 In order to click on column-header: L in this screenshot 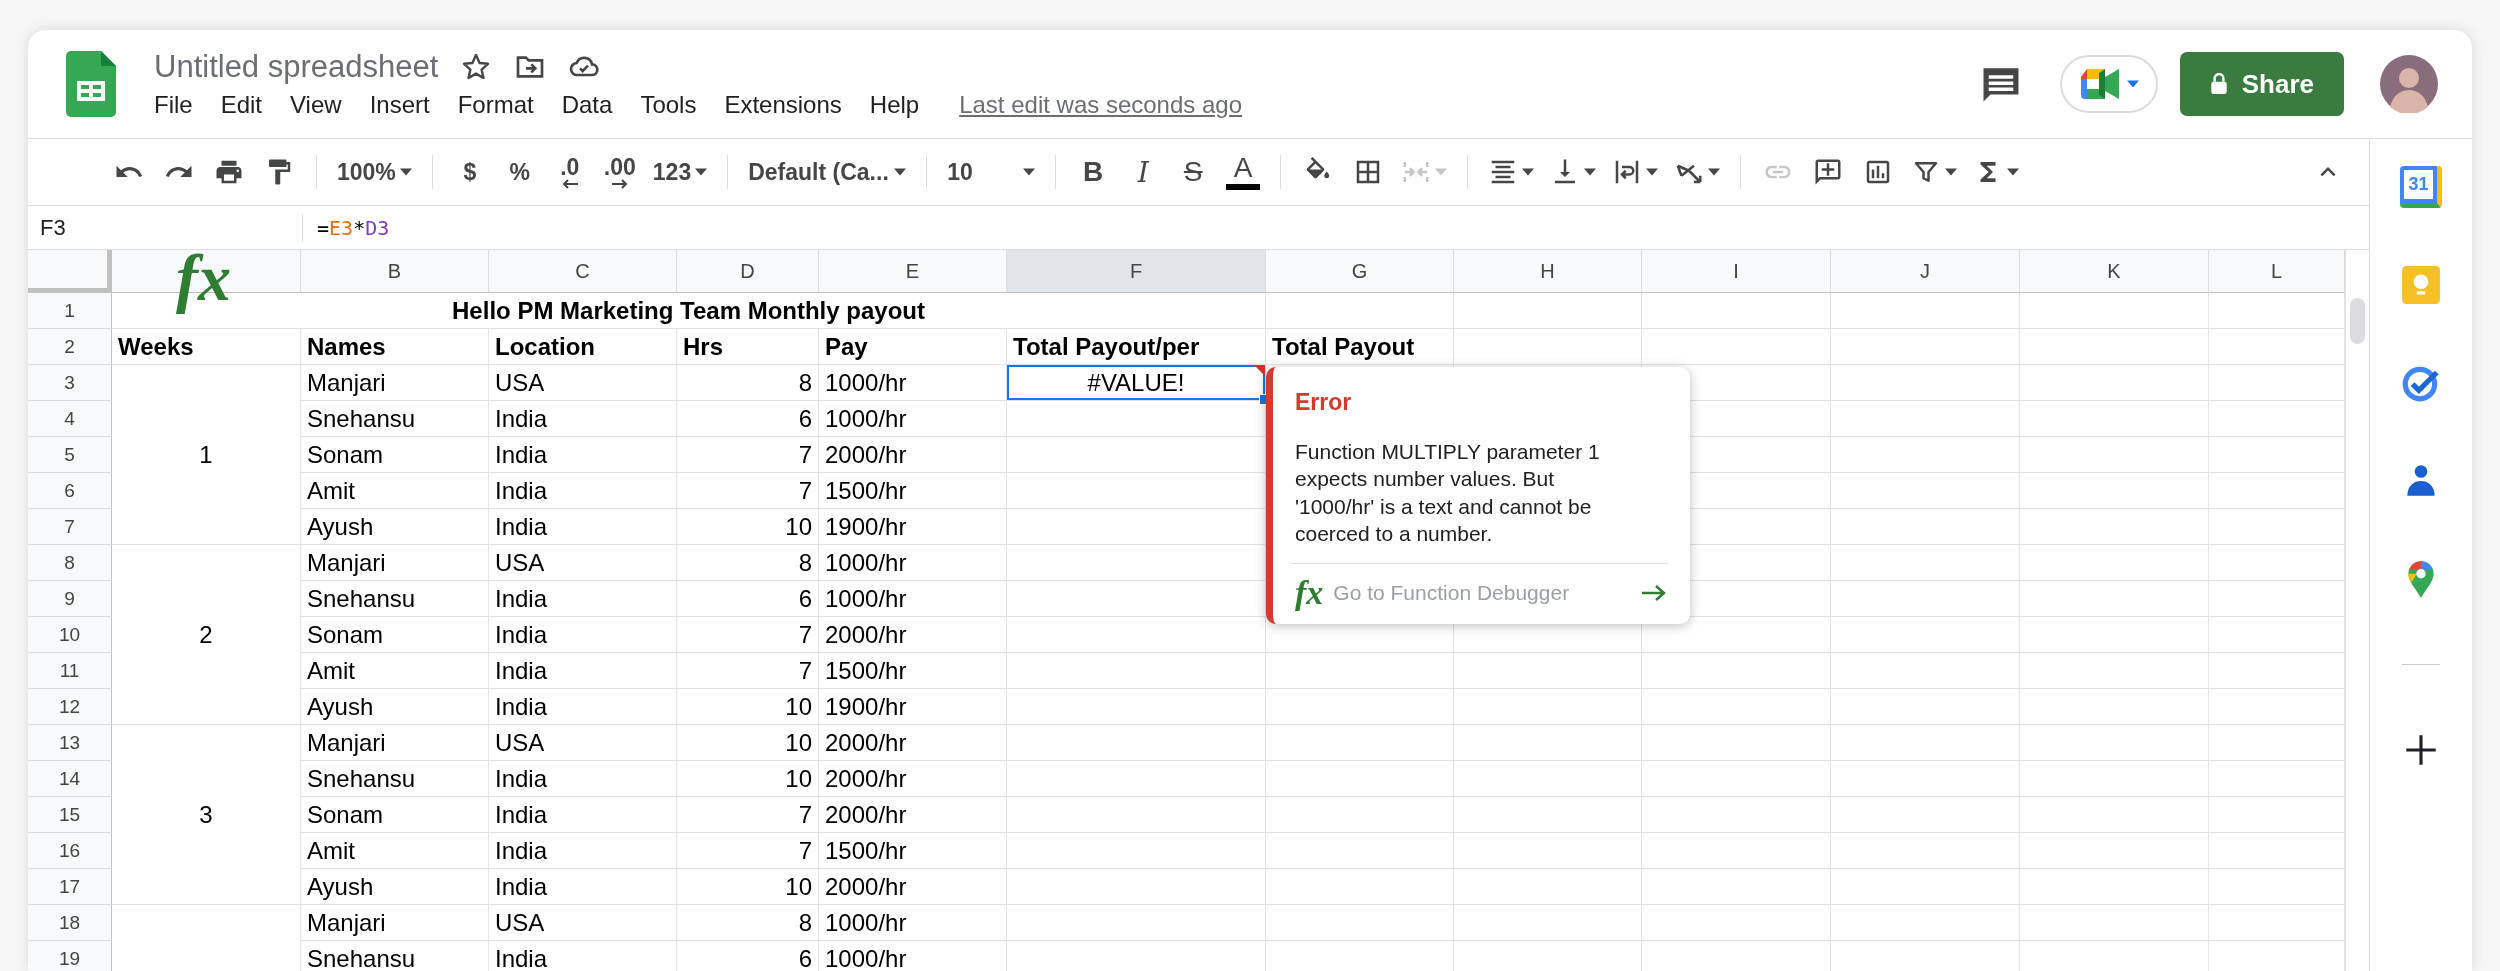, I will do `click(2277, 271)`.